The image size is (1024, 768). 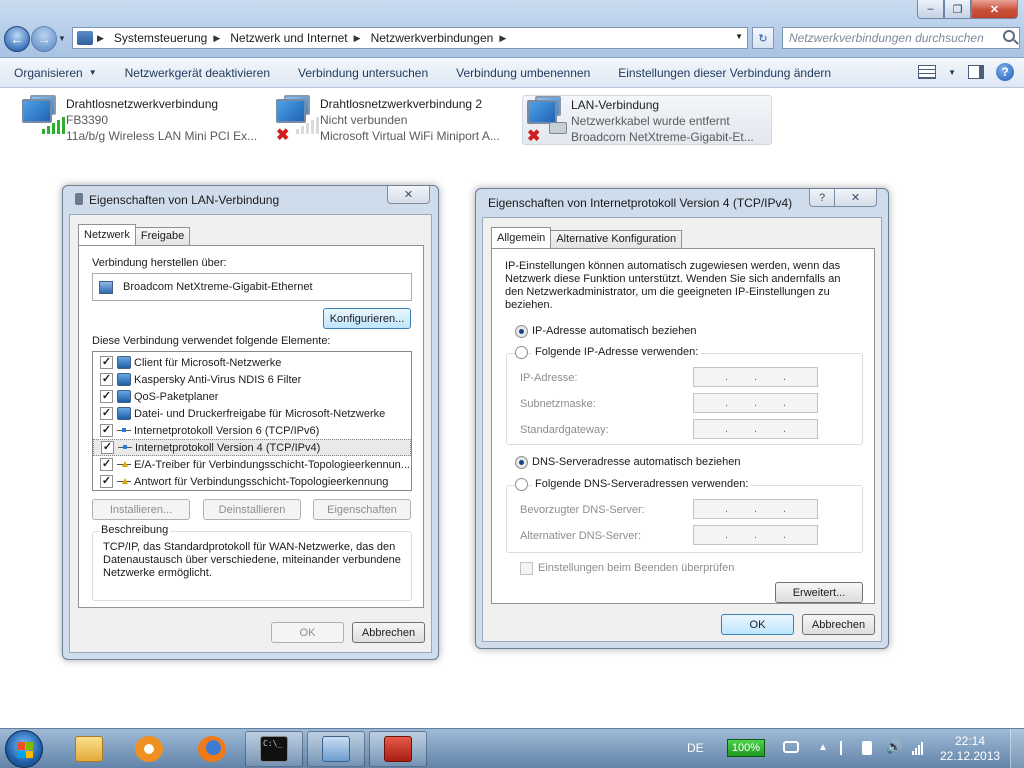 I want to click on list-item: ✓ Client für Microsoft-Netzwerke, so click(x=252, y=362).